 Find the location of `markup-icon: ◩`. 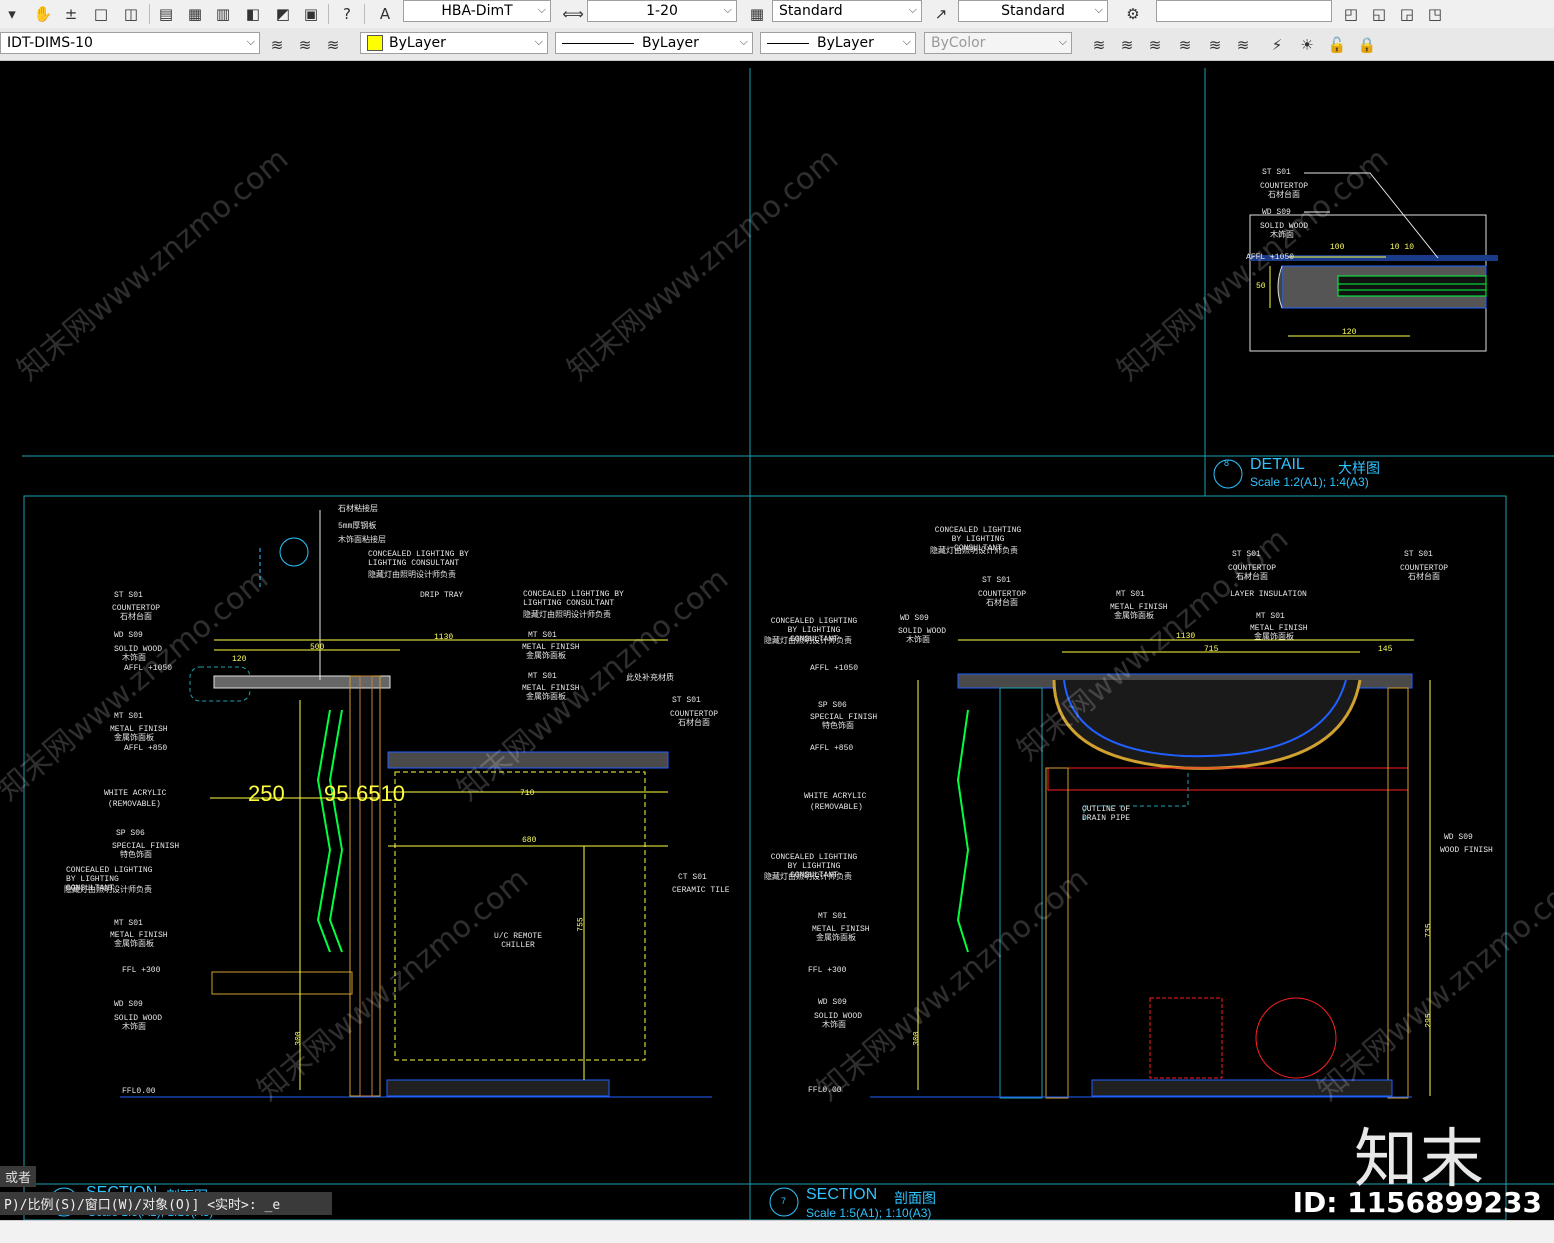

markup-icon: ◩ is located at coordinates (283, 14).